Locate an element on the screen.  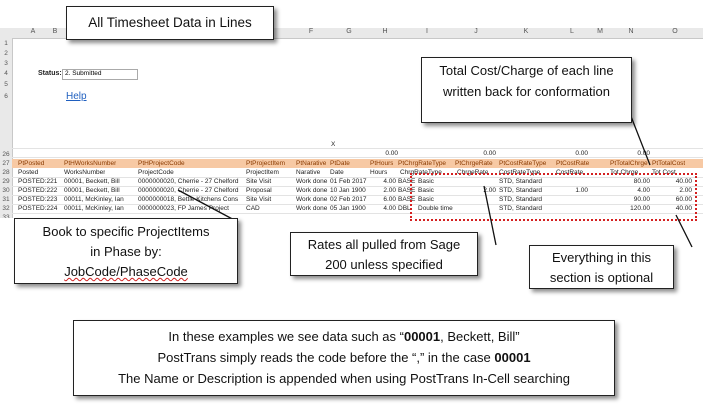
row-number: 27 is located at coordinates (6, 163).